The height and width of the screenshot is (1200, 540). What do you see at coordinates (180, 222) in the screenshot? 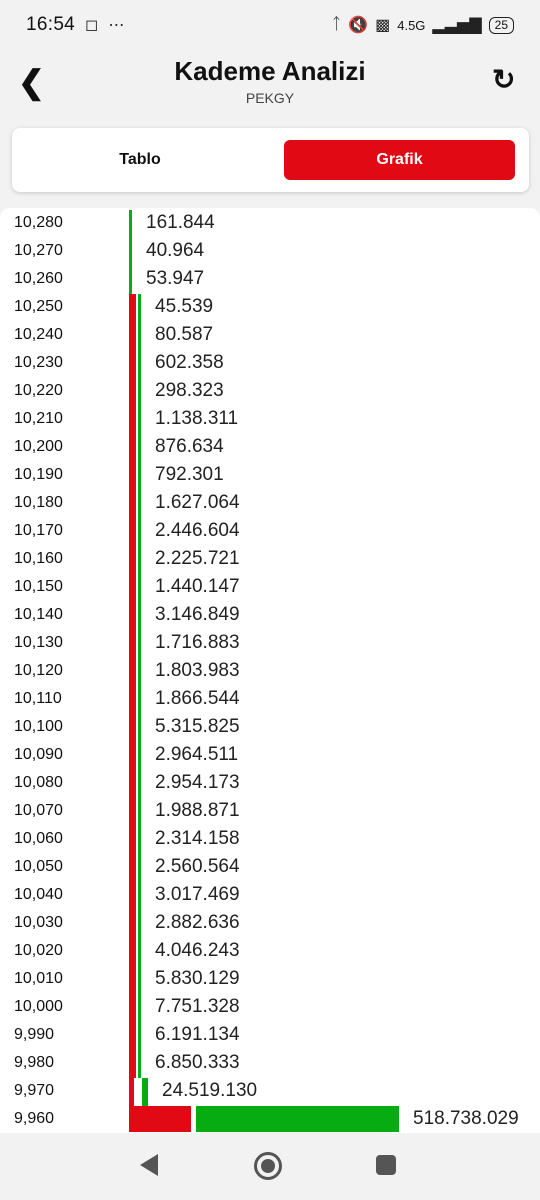
I see `volume-label: 161.844` at bounding box center [180, 222].